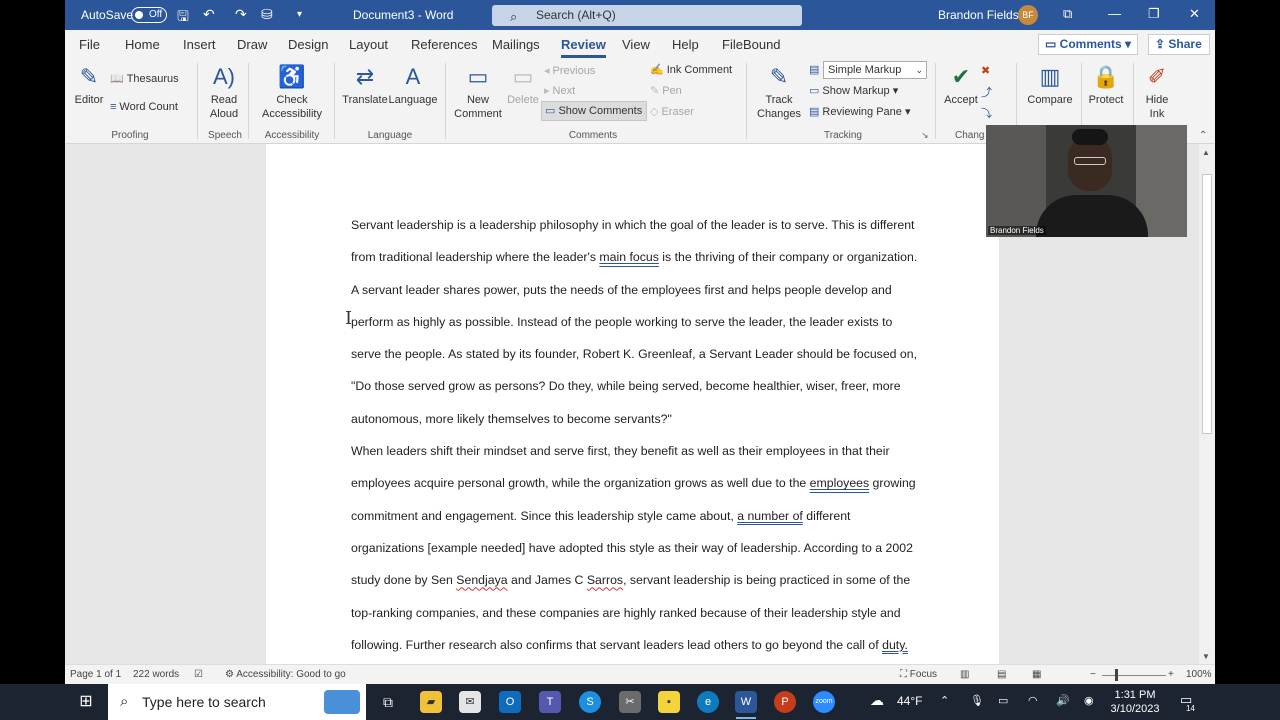 Image resolution: width=1280 pixels, height=720 pixels. Describe the element at coordinates (1206, 152) in the screenshot. I see `scroll-up-icon: ▲` at that location.